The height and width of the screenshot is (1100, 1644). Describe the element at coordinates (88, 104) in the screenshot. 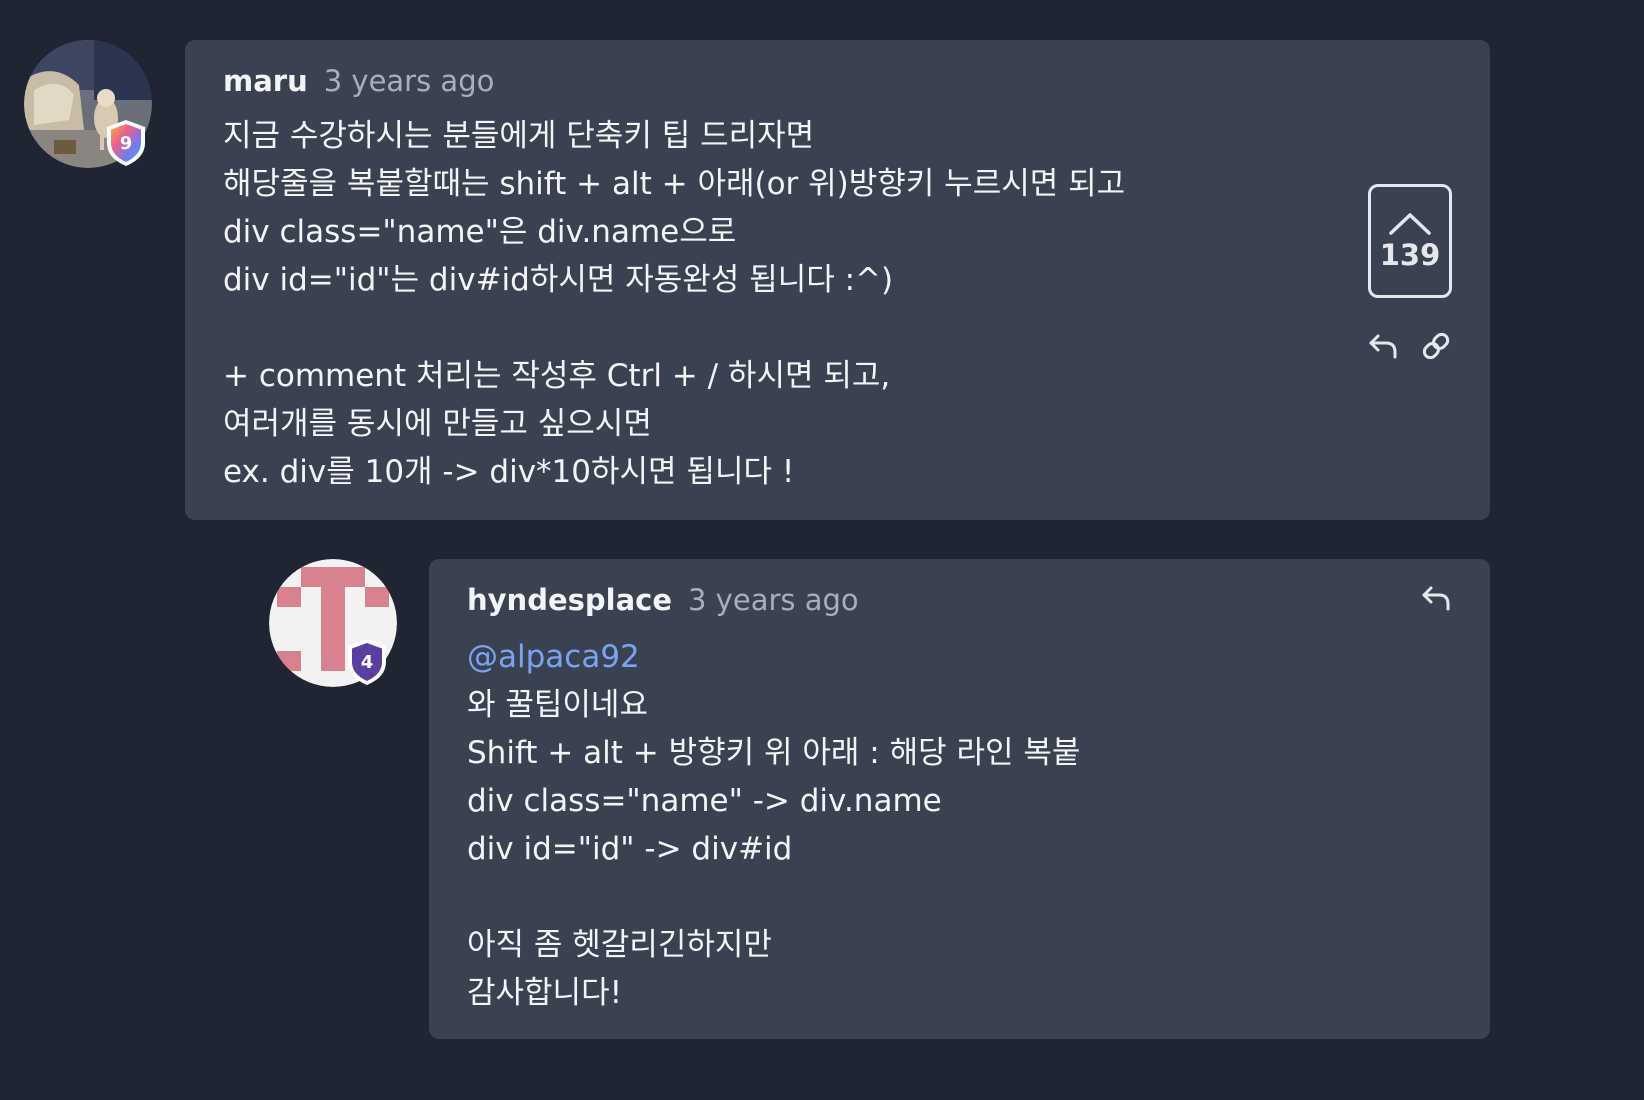

I see `avatar-maru: 9` at that location.